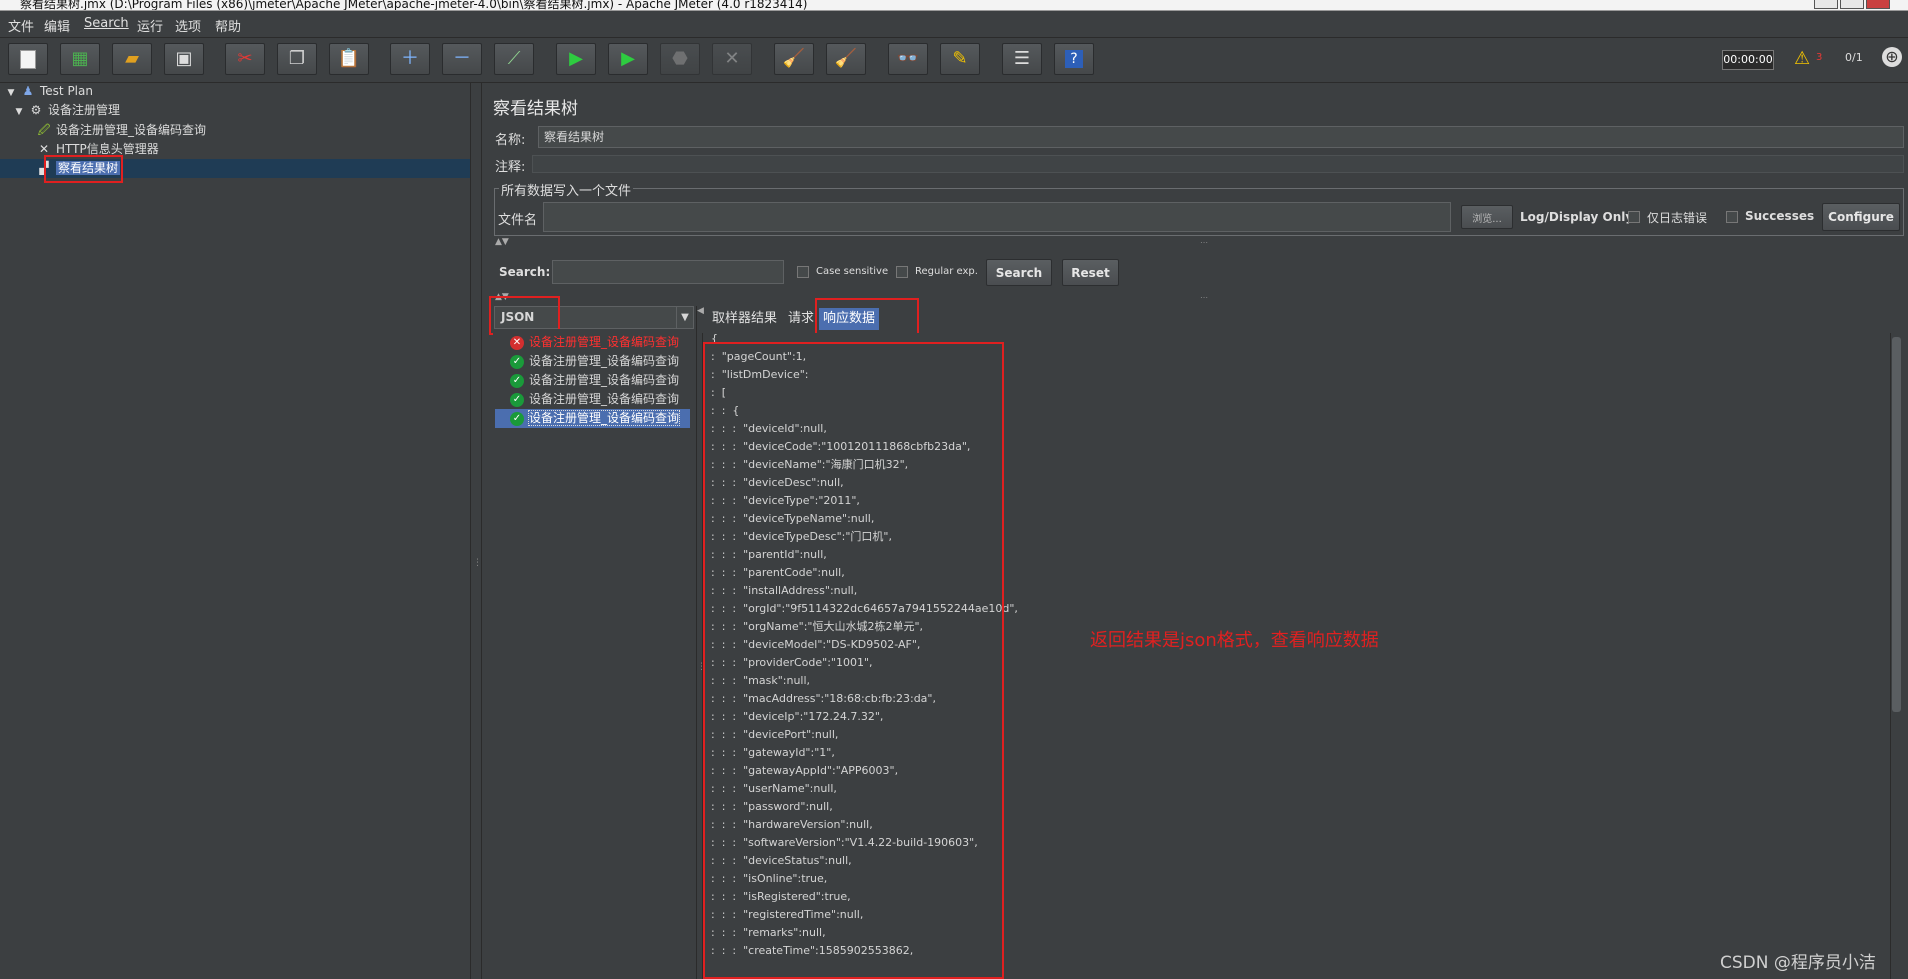  What do you see at coordinates (36, 110) in the screenshot?
I see `gear-icon: ⚙` at bounding box center [36, 110].